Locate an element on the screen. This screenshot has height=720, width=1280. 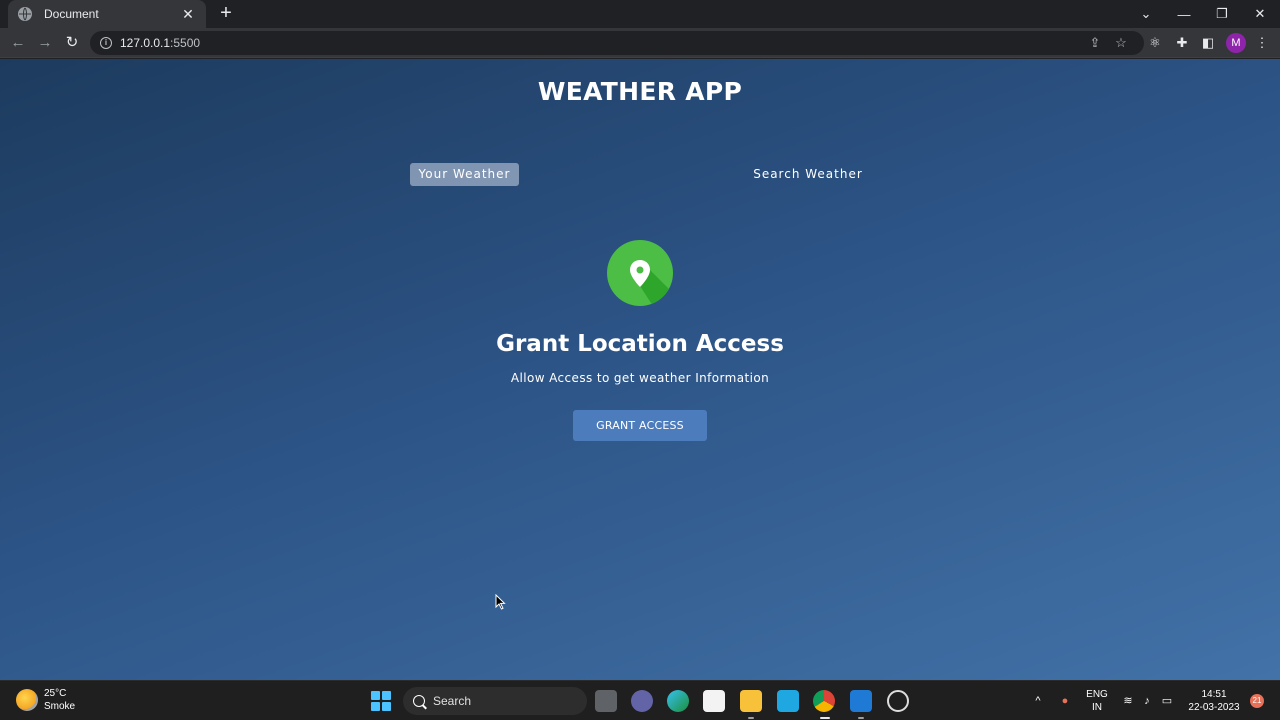
side-panel-icon: ◧ is located at coordinates (1208, 43).